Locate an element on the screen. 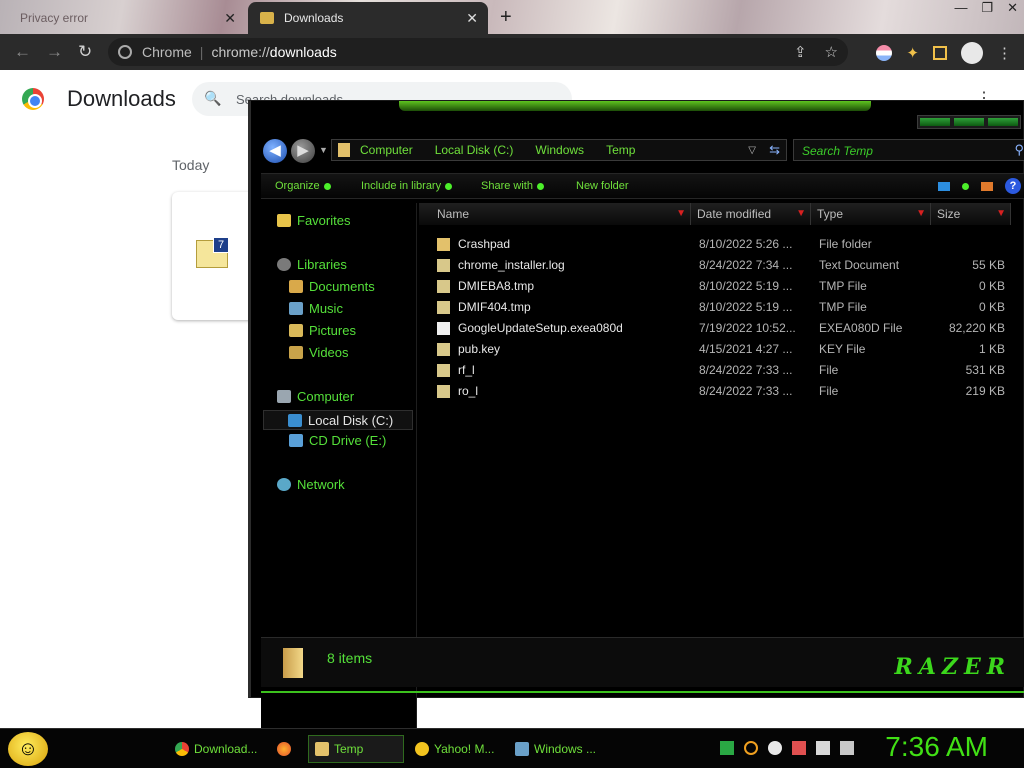 The image size is (1024, 768). chevron-down-icon: ▽ is located at coordinates (752, 150).